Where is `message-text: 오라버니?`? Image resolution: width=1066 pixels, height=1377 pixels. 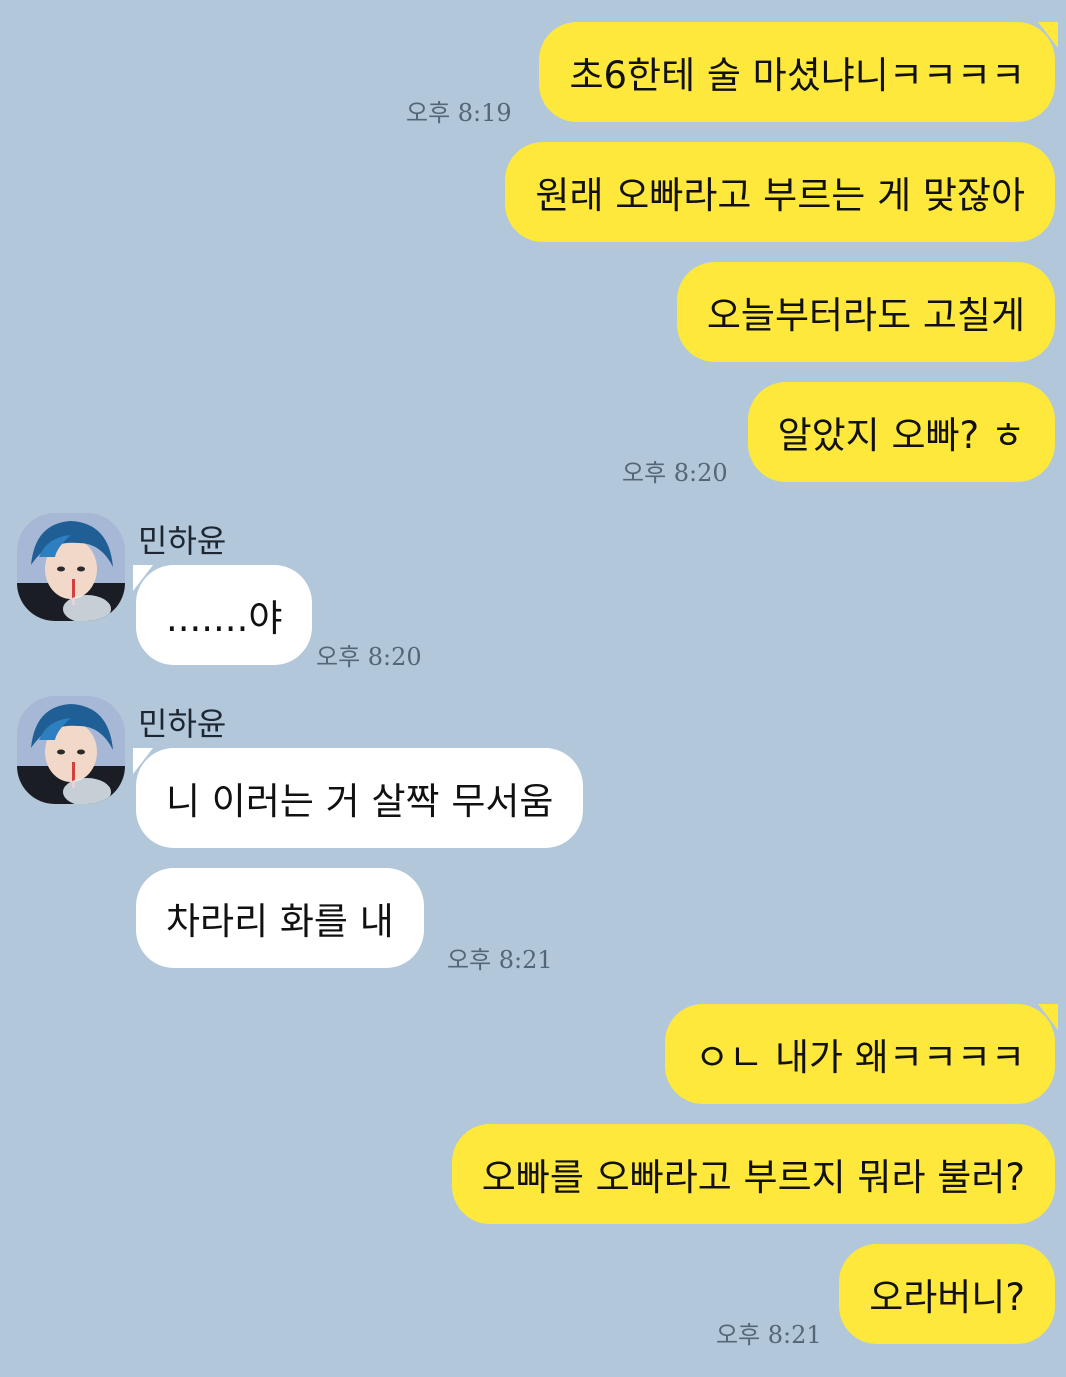 message-text: 오라버니? is located at coordinates (947, 1297).